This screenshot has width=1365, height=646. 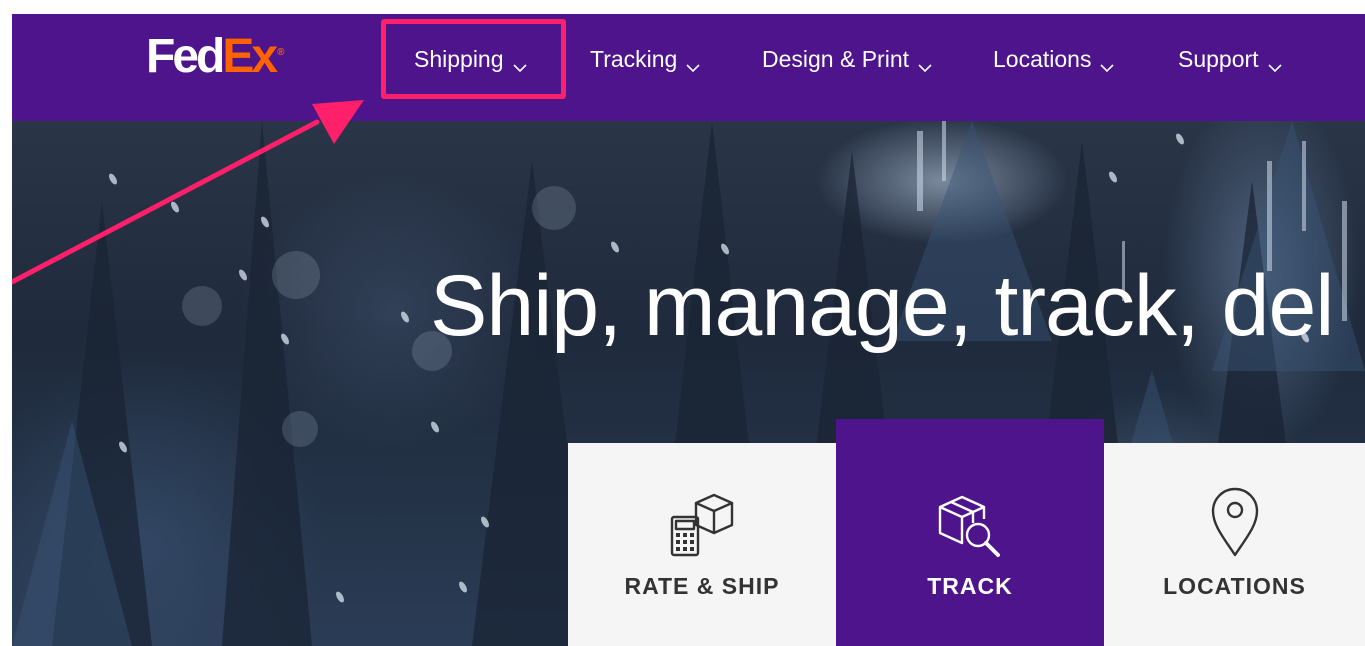 I want to click on nav-item-tracking: Tracking, so click(x=645, y=59).